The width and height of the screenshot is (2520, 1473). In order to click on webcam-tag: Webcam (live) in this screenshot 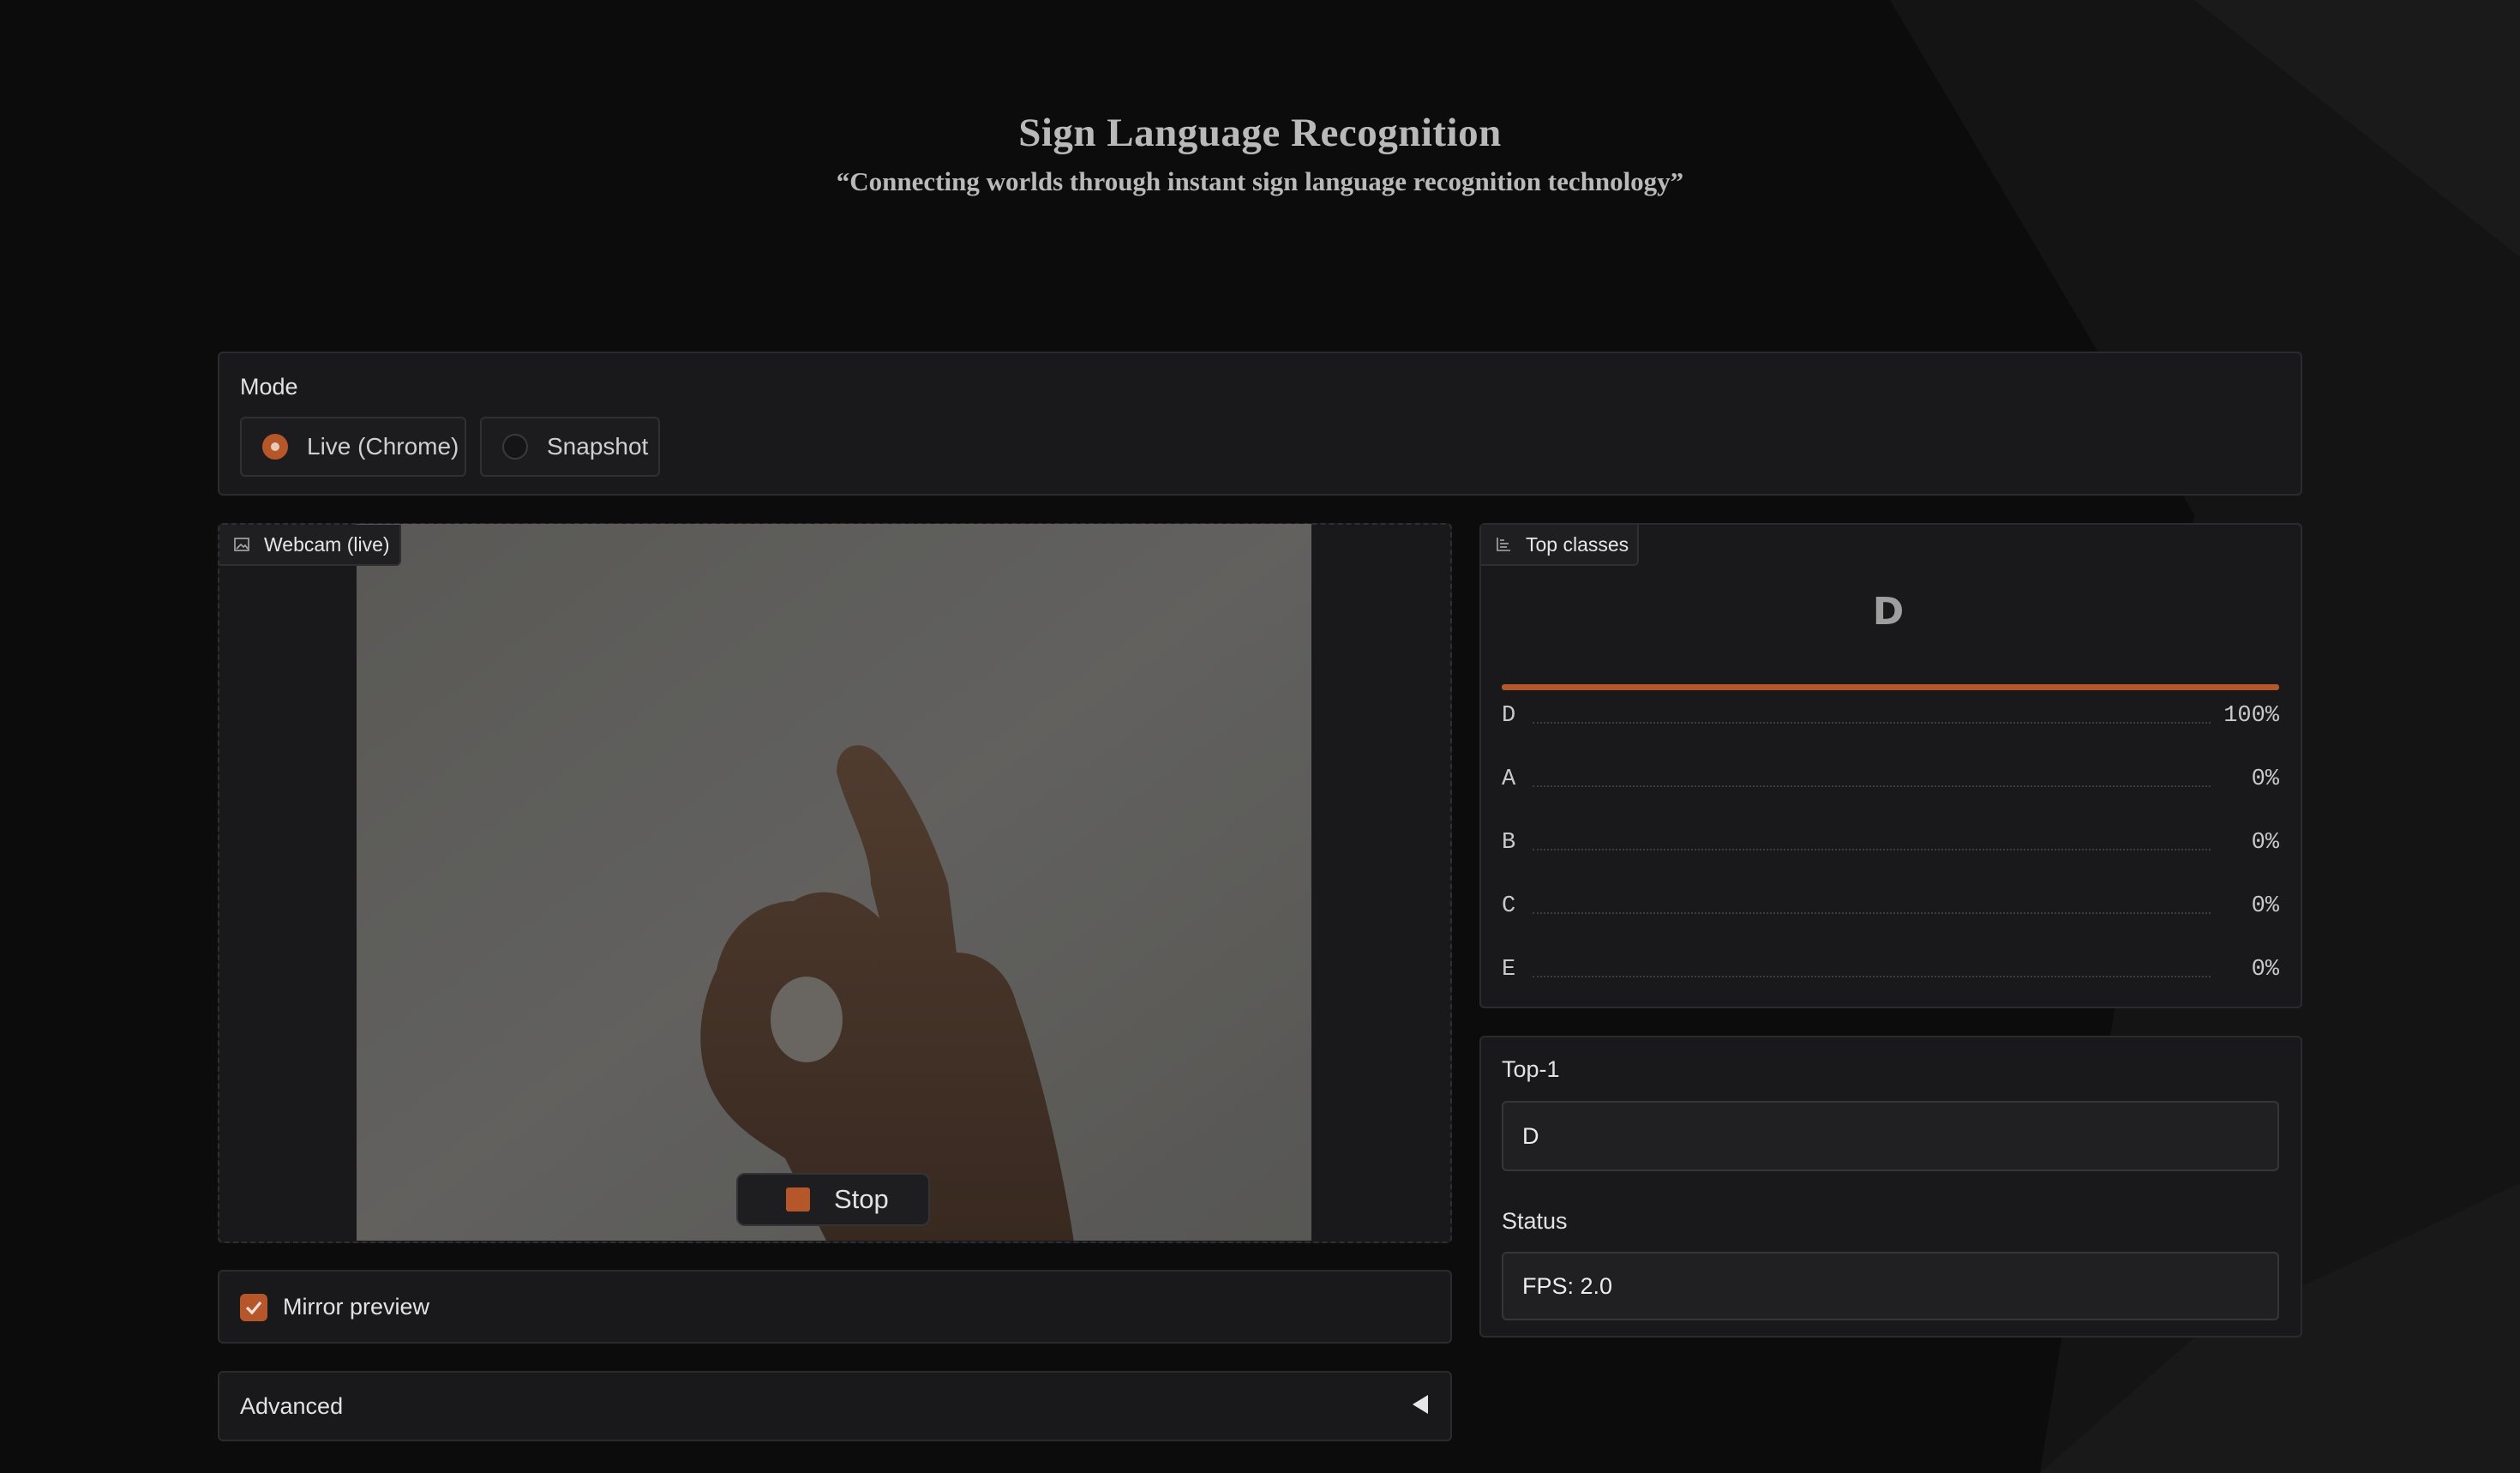, I will do `click(310, 545)`.